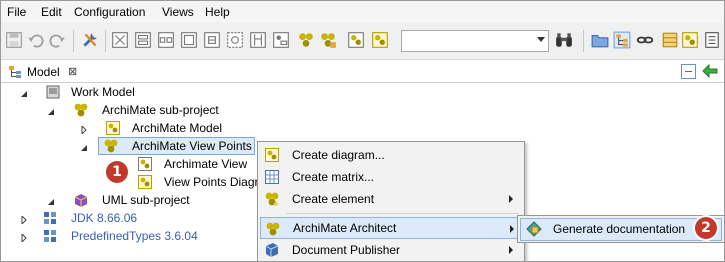 Image resolution: width=725 pixels, height=262 pixels. I want to click on diagram-tool-icon, so click(120, 40).